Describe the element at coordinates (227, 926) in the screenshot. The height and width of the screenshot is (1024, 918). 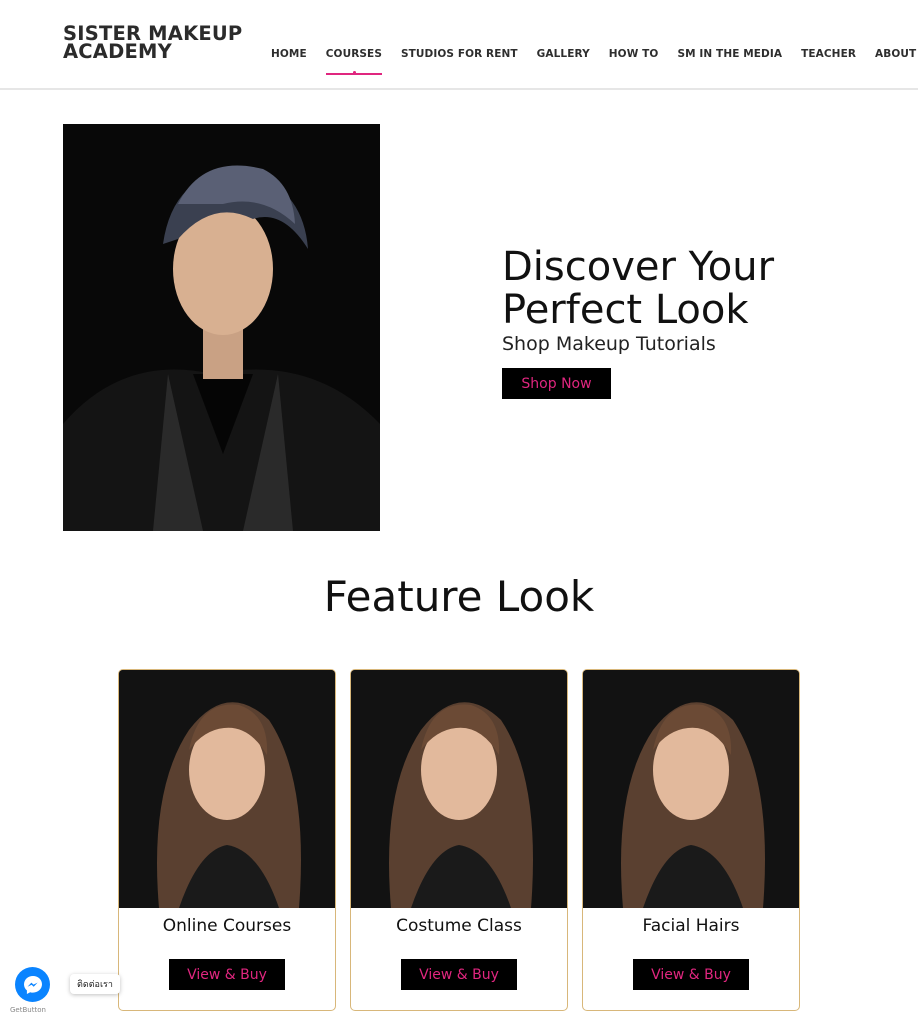
I see `card-title: Online Courses` at that location.